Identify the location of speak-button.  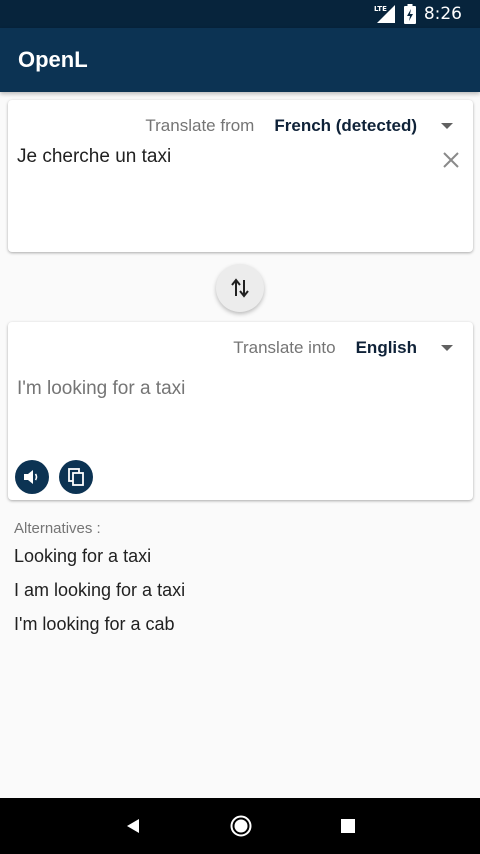
(32, 477).